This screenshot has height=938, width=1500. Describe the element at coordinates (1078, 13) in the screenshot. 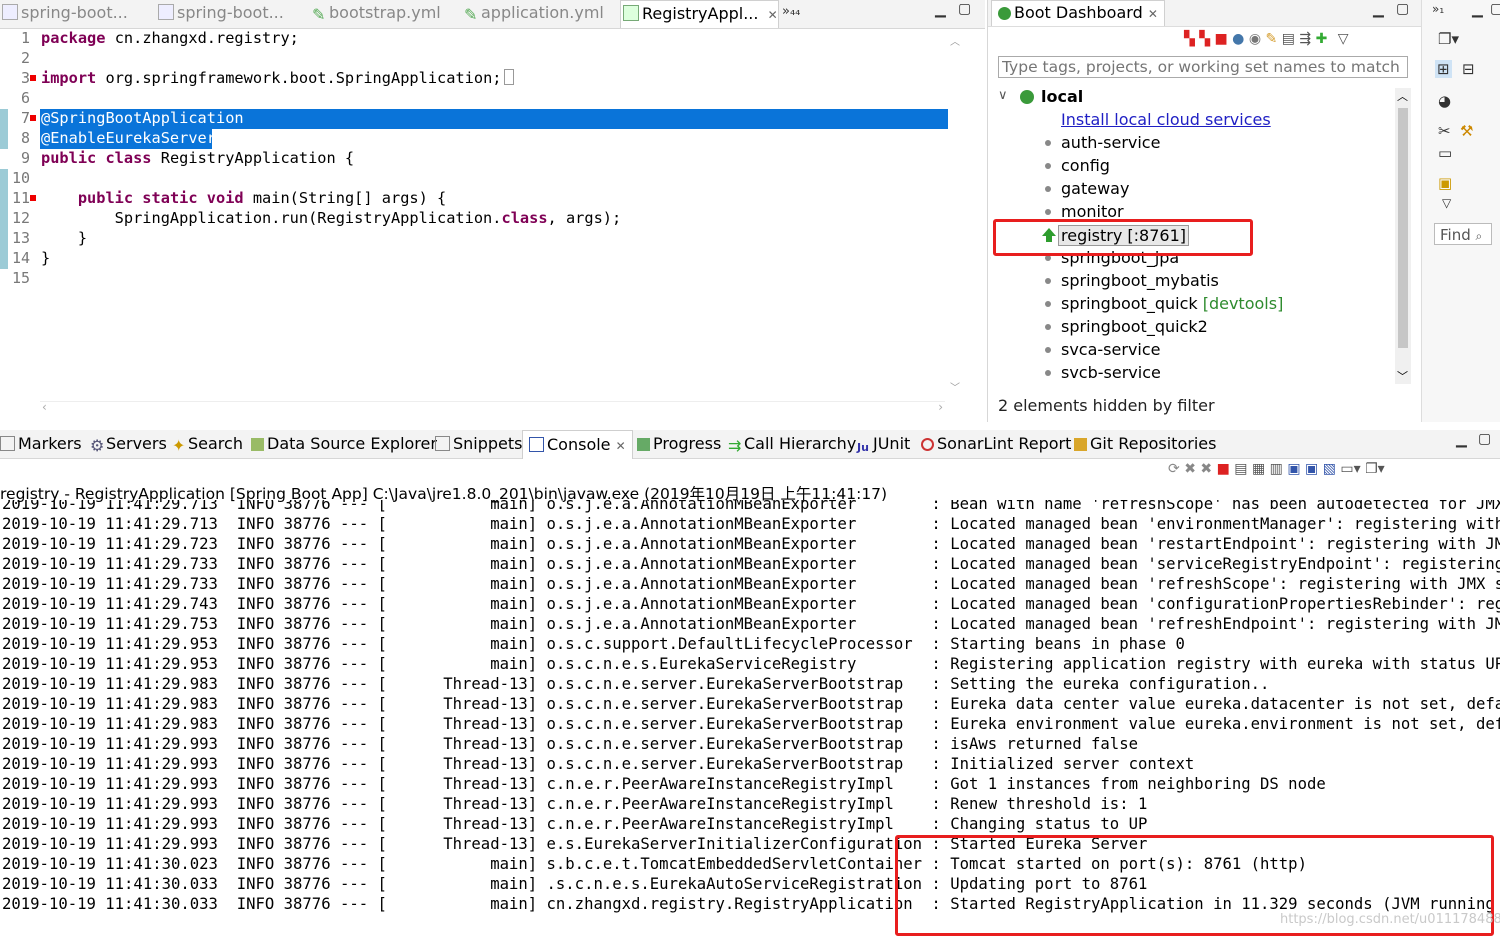

I see `tab-boot-dashboard: Boot Dashboard ✕` at that location.